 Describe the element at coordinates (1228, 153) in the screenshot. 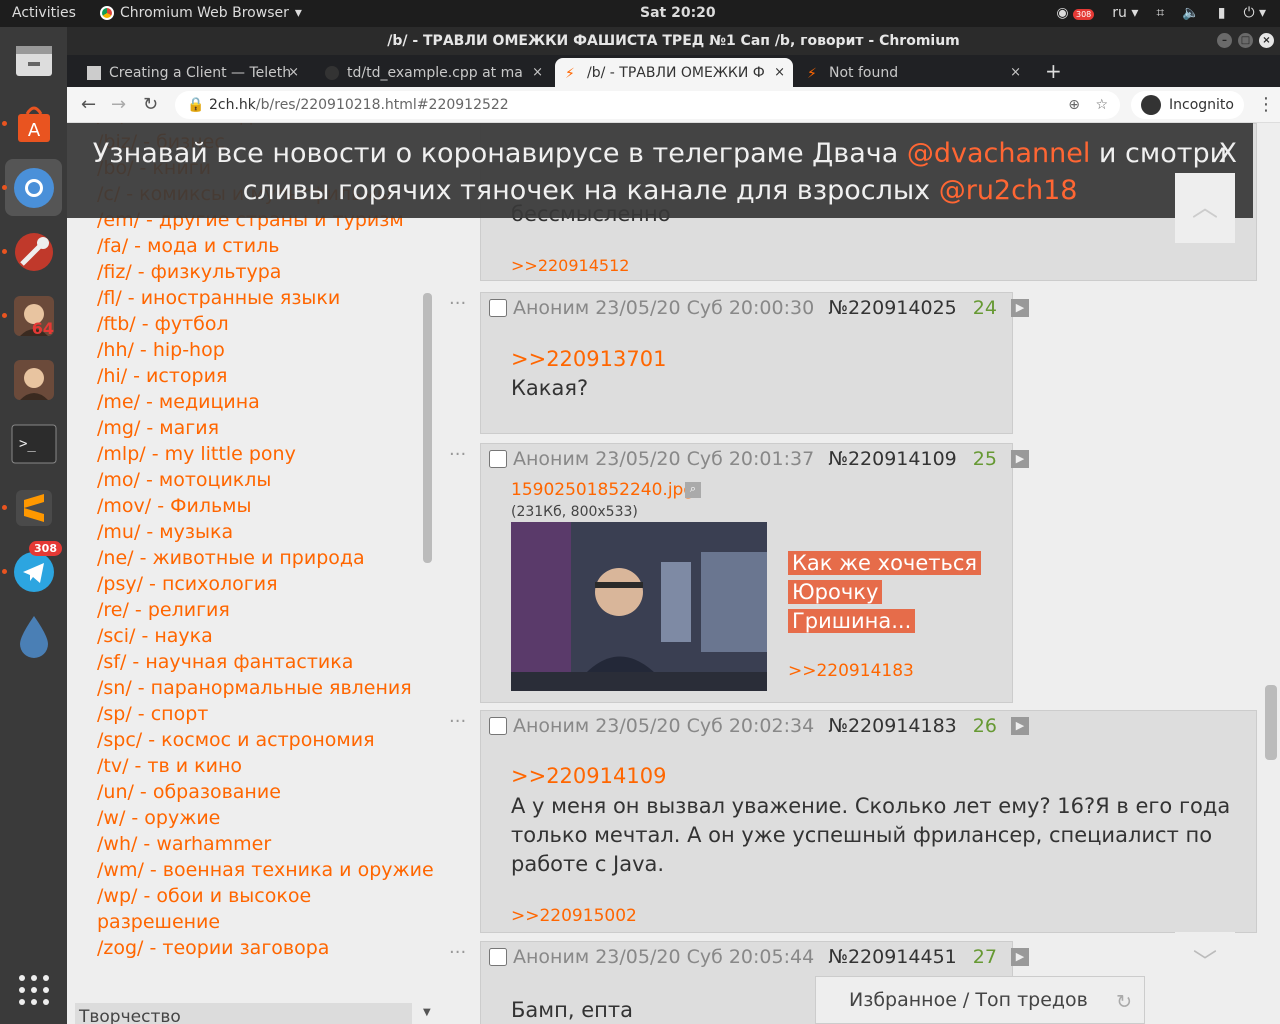

I see `banner-close-button: X` at that location.